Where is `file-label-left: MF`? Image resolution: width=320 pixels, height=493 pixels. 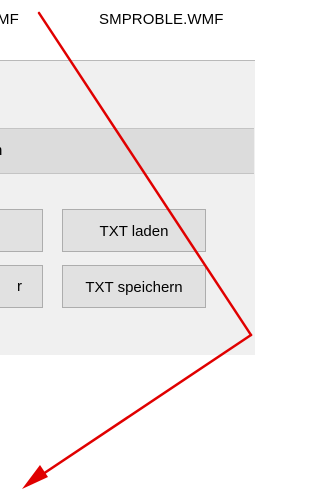
file-label-left: MF is located at coordinates (9, 19).